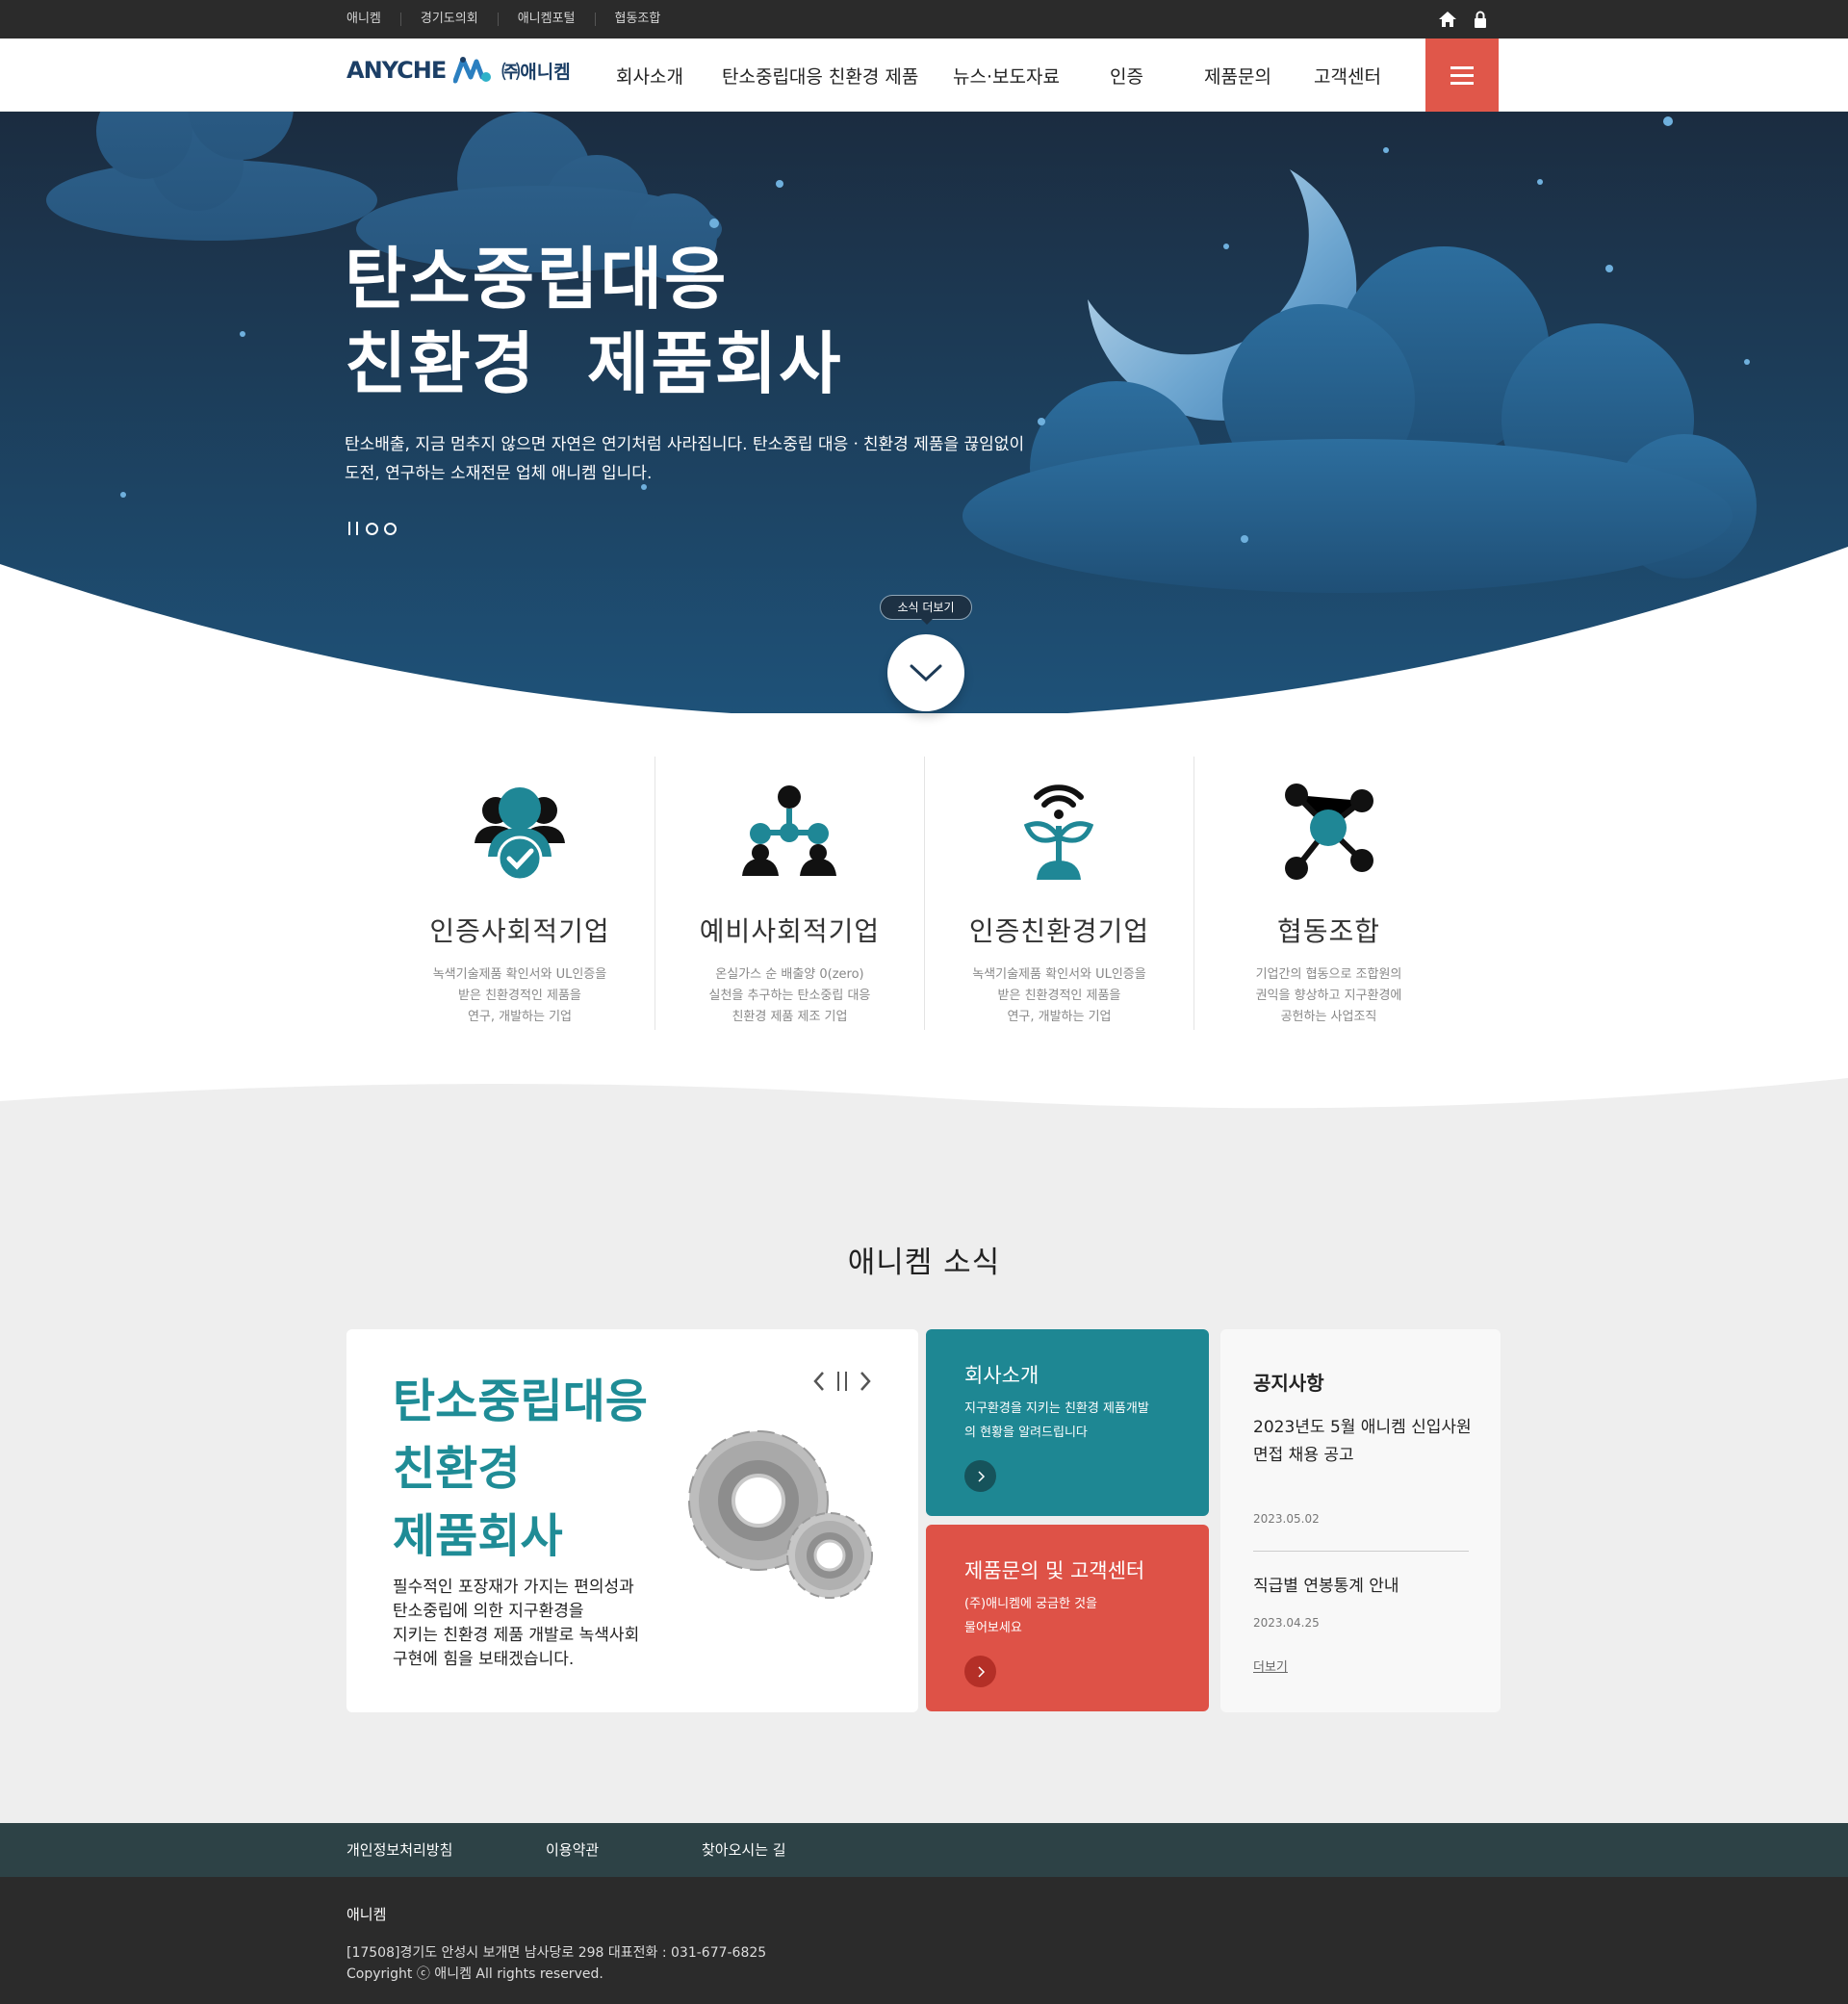 The width and height of the screenshot is (1848, 2004). I want to click on feature-description: 기업간의 협동으로 조합원의 권익을 향상하고 지구환경에 공헌하는 사업조직, so click(1328, 996).